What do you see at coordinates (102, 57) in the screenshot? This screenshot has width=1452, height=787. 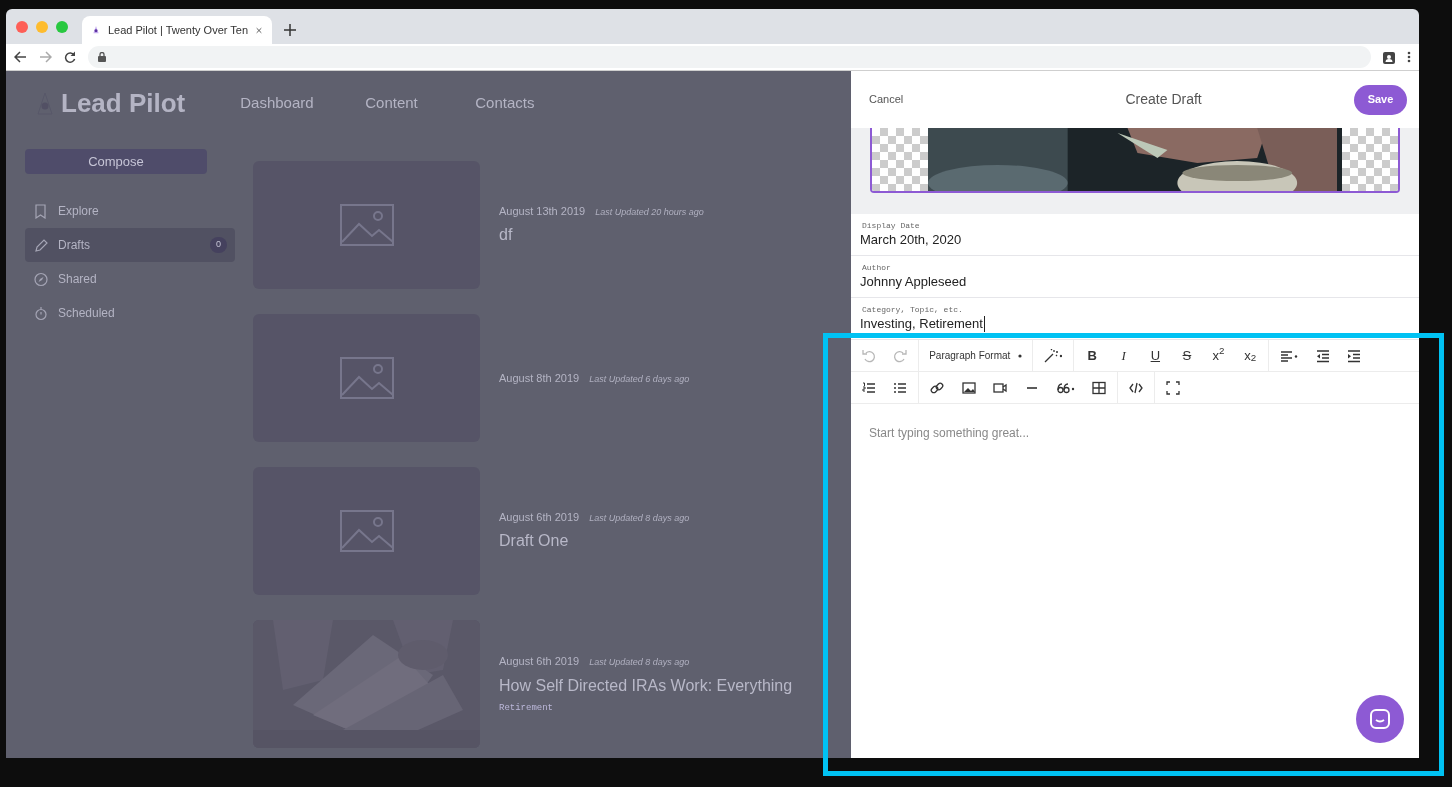 I see `lock-icon` at bounding box center [102, 57].